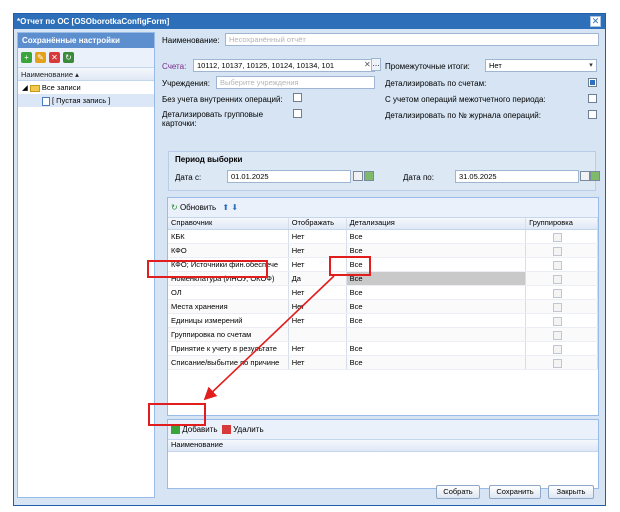 The image size is (620, 512). Describe the element at coordinates (592, 82) in the screenshot. I see `detail-accounts-checkbox` at that location.